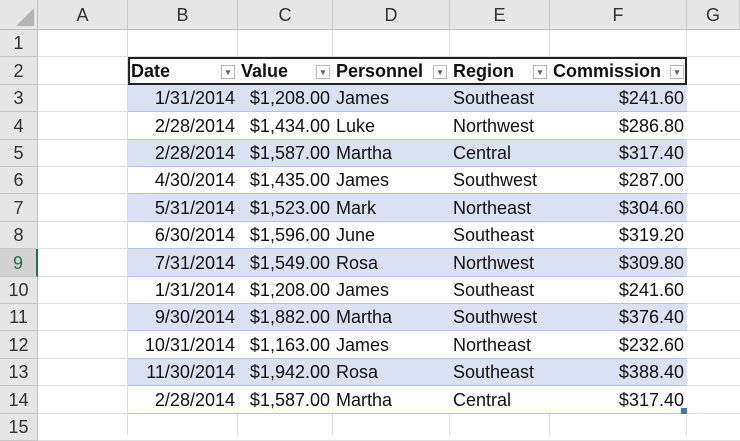 Image resolution: width=740 pixels, height=441 pixels. What do you see at coordinates (618, 15) in the screenshot?
I see `column-header-f: F` at bounding box center [618, 15].